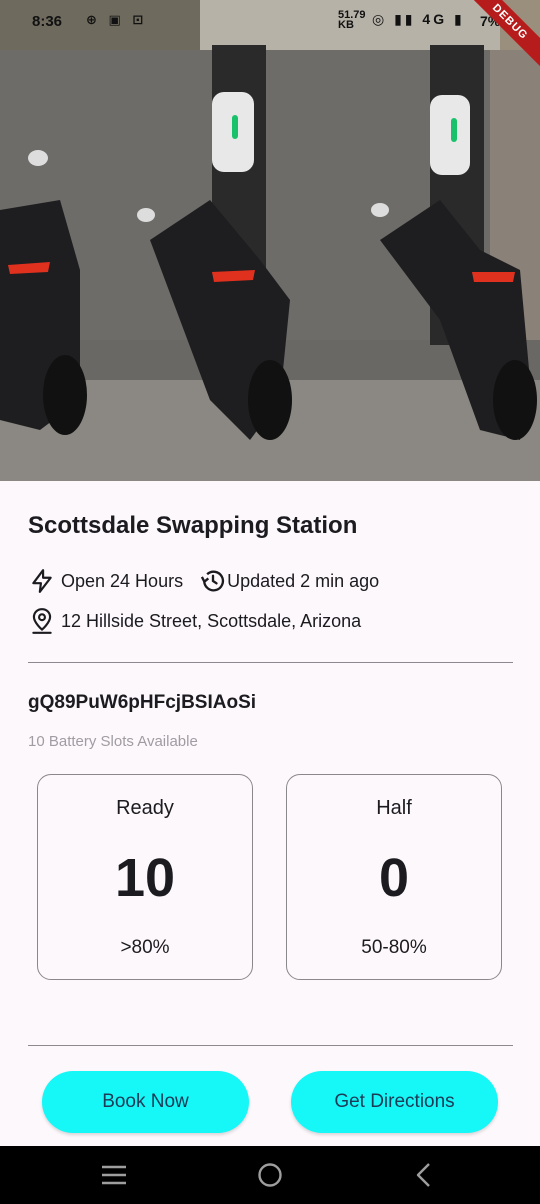 Image resolution: width=540 pixels, height=1204 pixels. Describe the element at coordinates (145, 808) in the screenshot. I see `ready-label: Ready` at that location.